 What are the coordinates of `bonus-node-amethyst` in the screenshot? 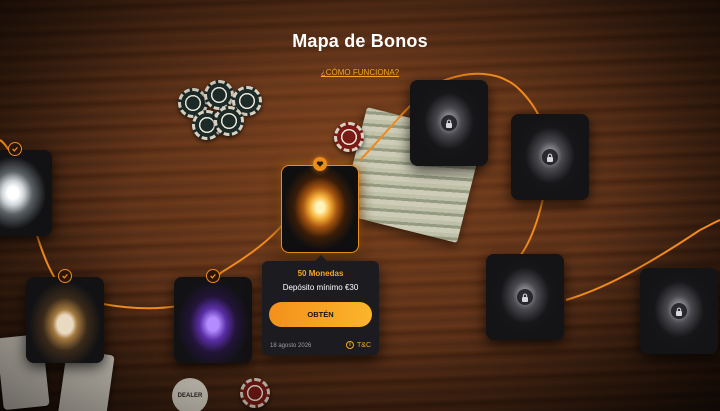 It's located at (213, 320).